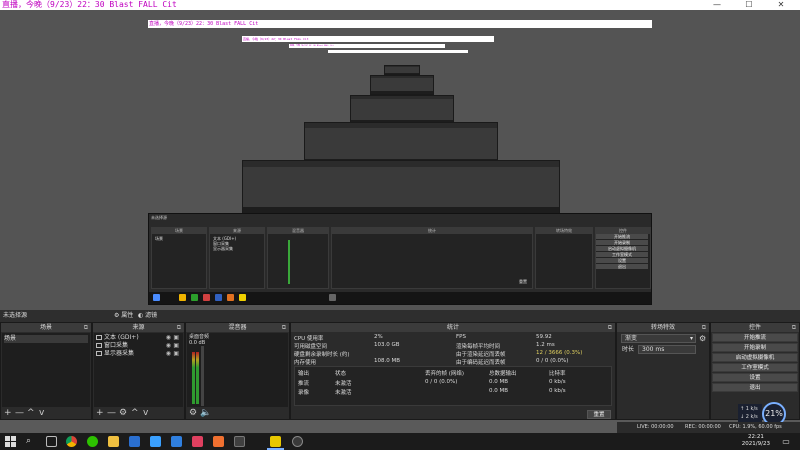 The width and height of the screenshot is (800, 450). I want to click on remove-scene-button: —, so click(19, 413).